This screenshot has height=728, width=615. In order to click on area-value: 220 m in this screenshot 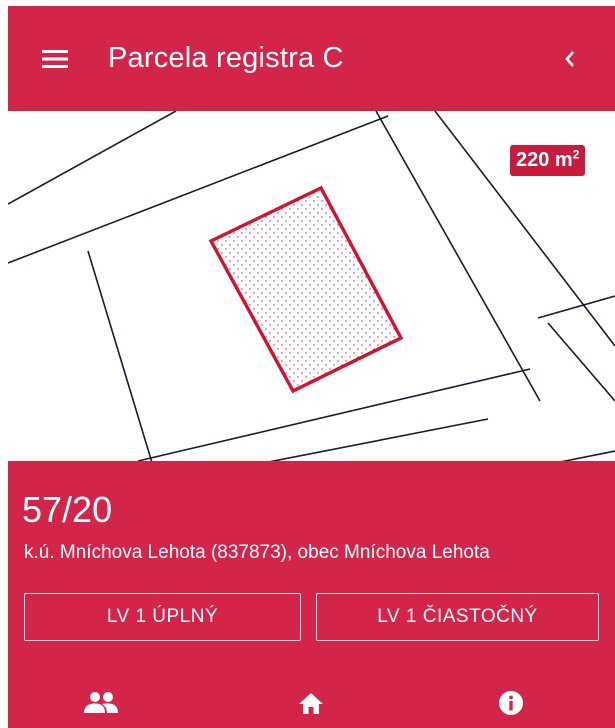, I will do `click(544, 160)`.